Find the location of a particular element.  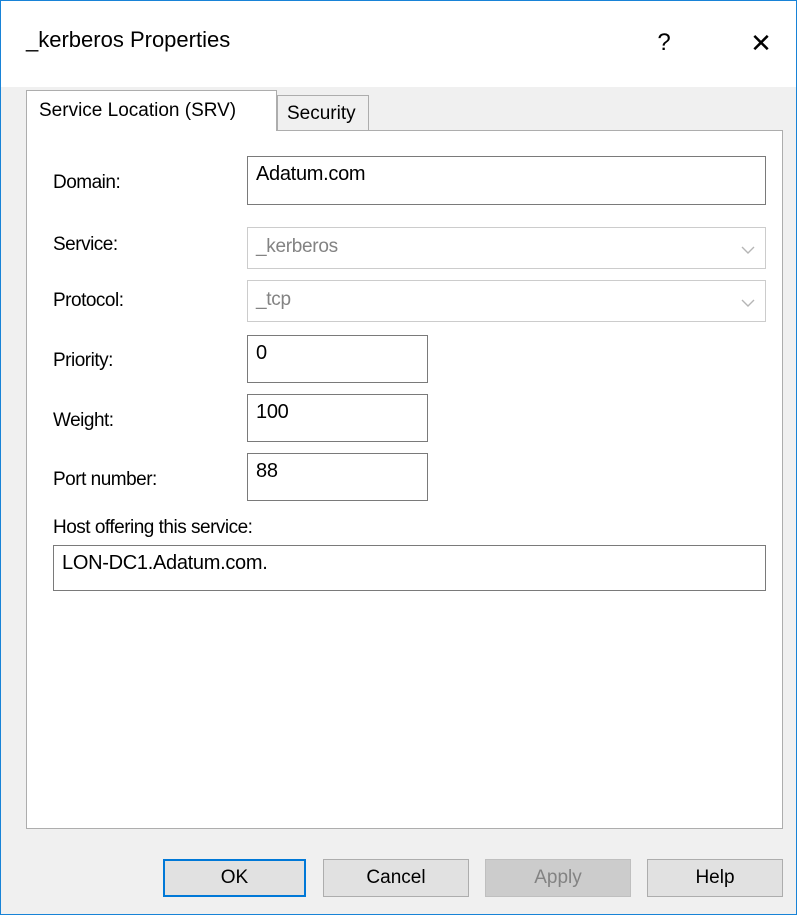

help-button: Help is located at coordinates (715, 878).